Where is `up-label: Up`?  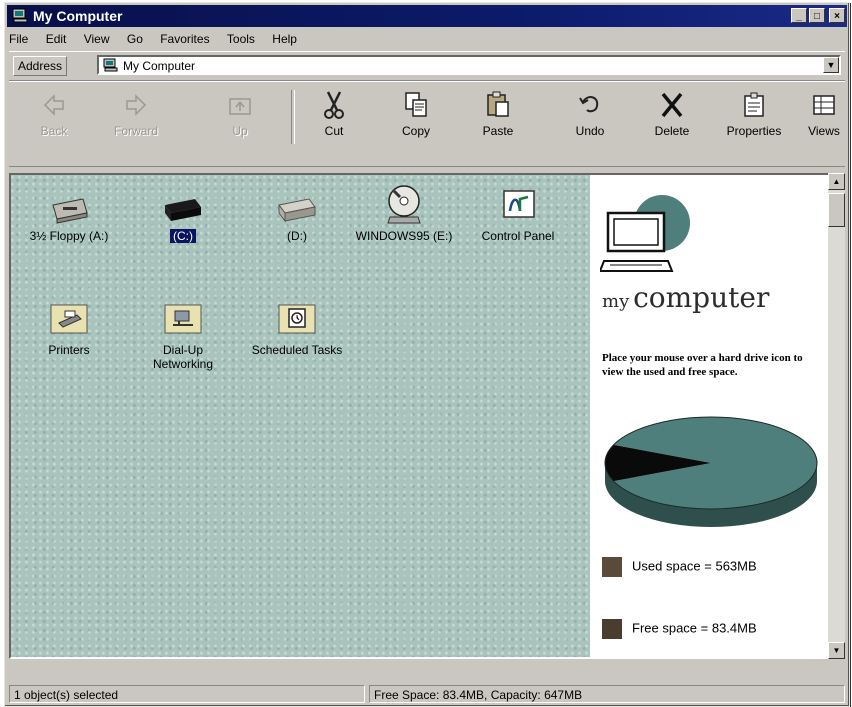
up-label: Up is located at coordinates (240, 131).